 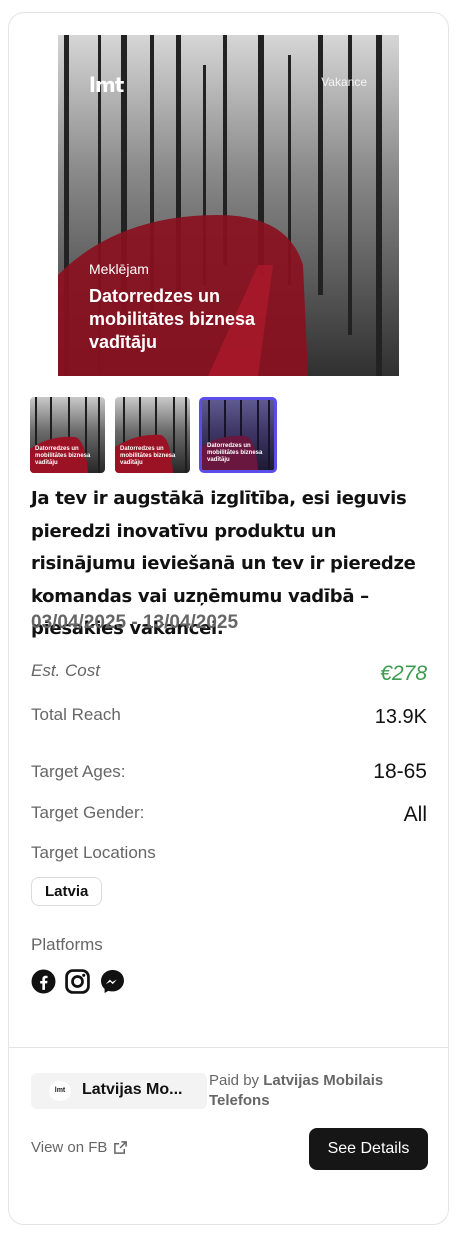 I want to click on messenger-icon, so click(x=112, y=981).